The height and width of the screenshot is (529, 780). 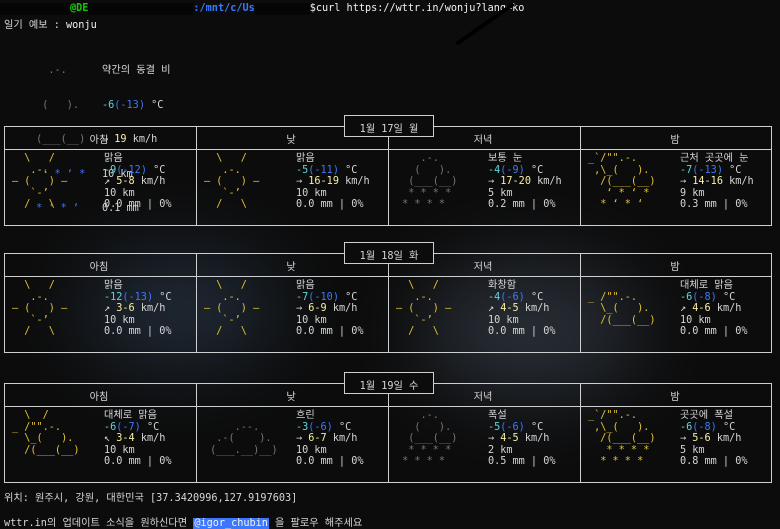 What do you see at coordinates (141, 8) in the screenshot?
I see `redacted-host` at bounding box center [141, 8].